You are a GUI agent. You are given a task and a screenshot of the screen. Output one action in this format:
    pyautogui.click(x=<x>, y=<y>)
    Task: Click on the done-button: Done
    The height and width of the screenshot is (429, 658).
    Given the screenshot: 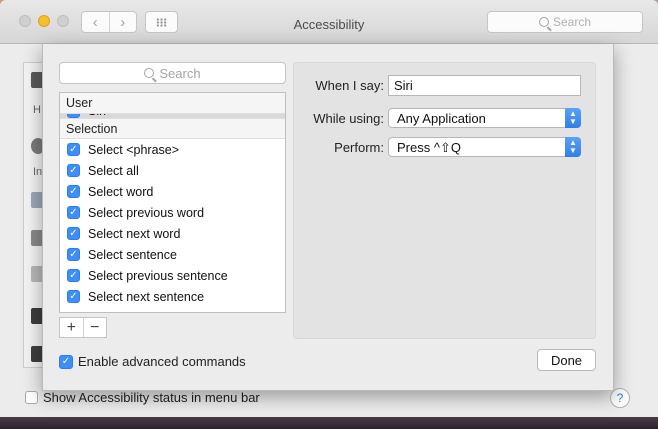 What is the action you would take?
    pyautogui.click(x=566, y=360)
    